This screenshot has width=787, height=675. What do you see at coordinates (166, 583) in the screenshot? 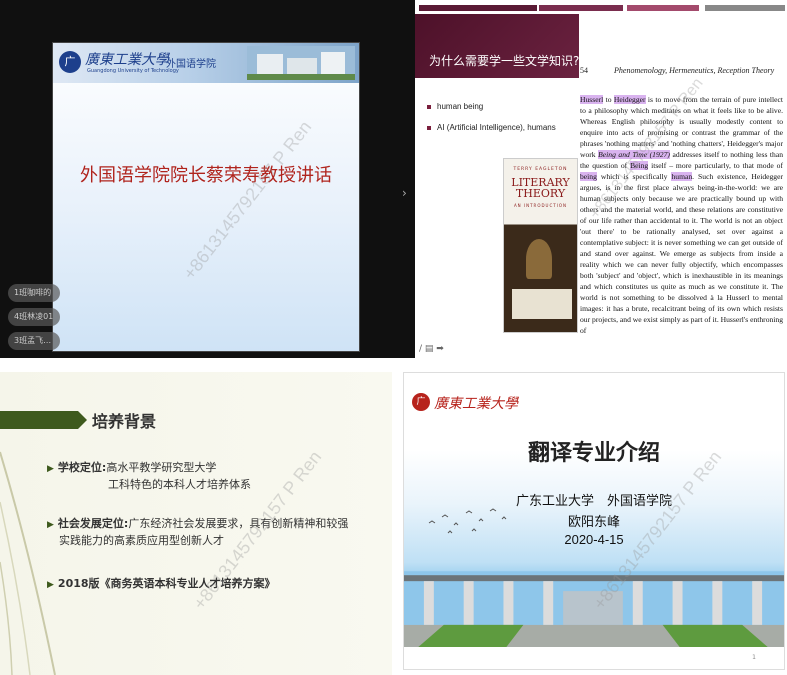
I see `item-text: 2018版《商务英语本科专业人才培养方案》` at bounding box center [166, 583].